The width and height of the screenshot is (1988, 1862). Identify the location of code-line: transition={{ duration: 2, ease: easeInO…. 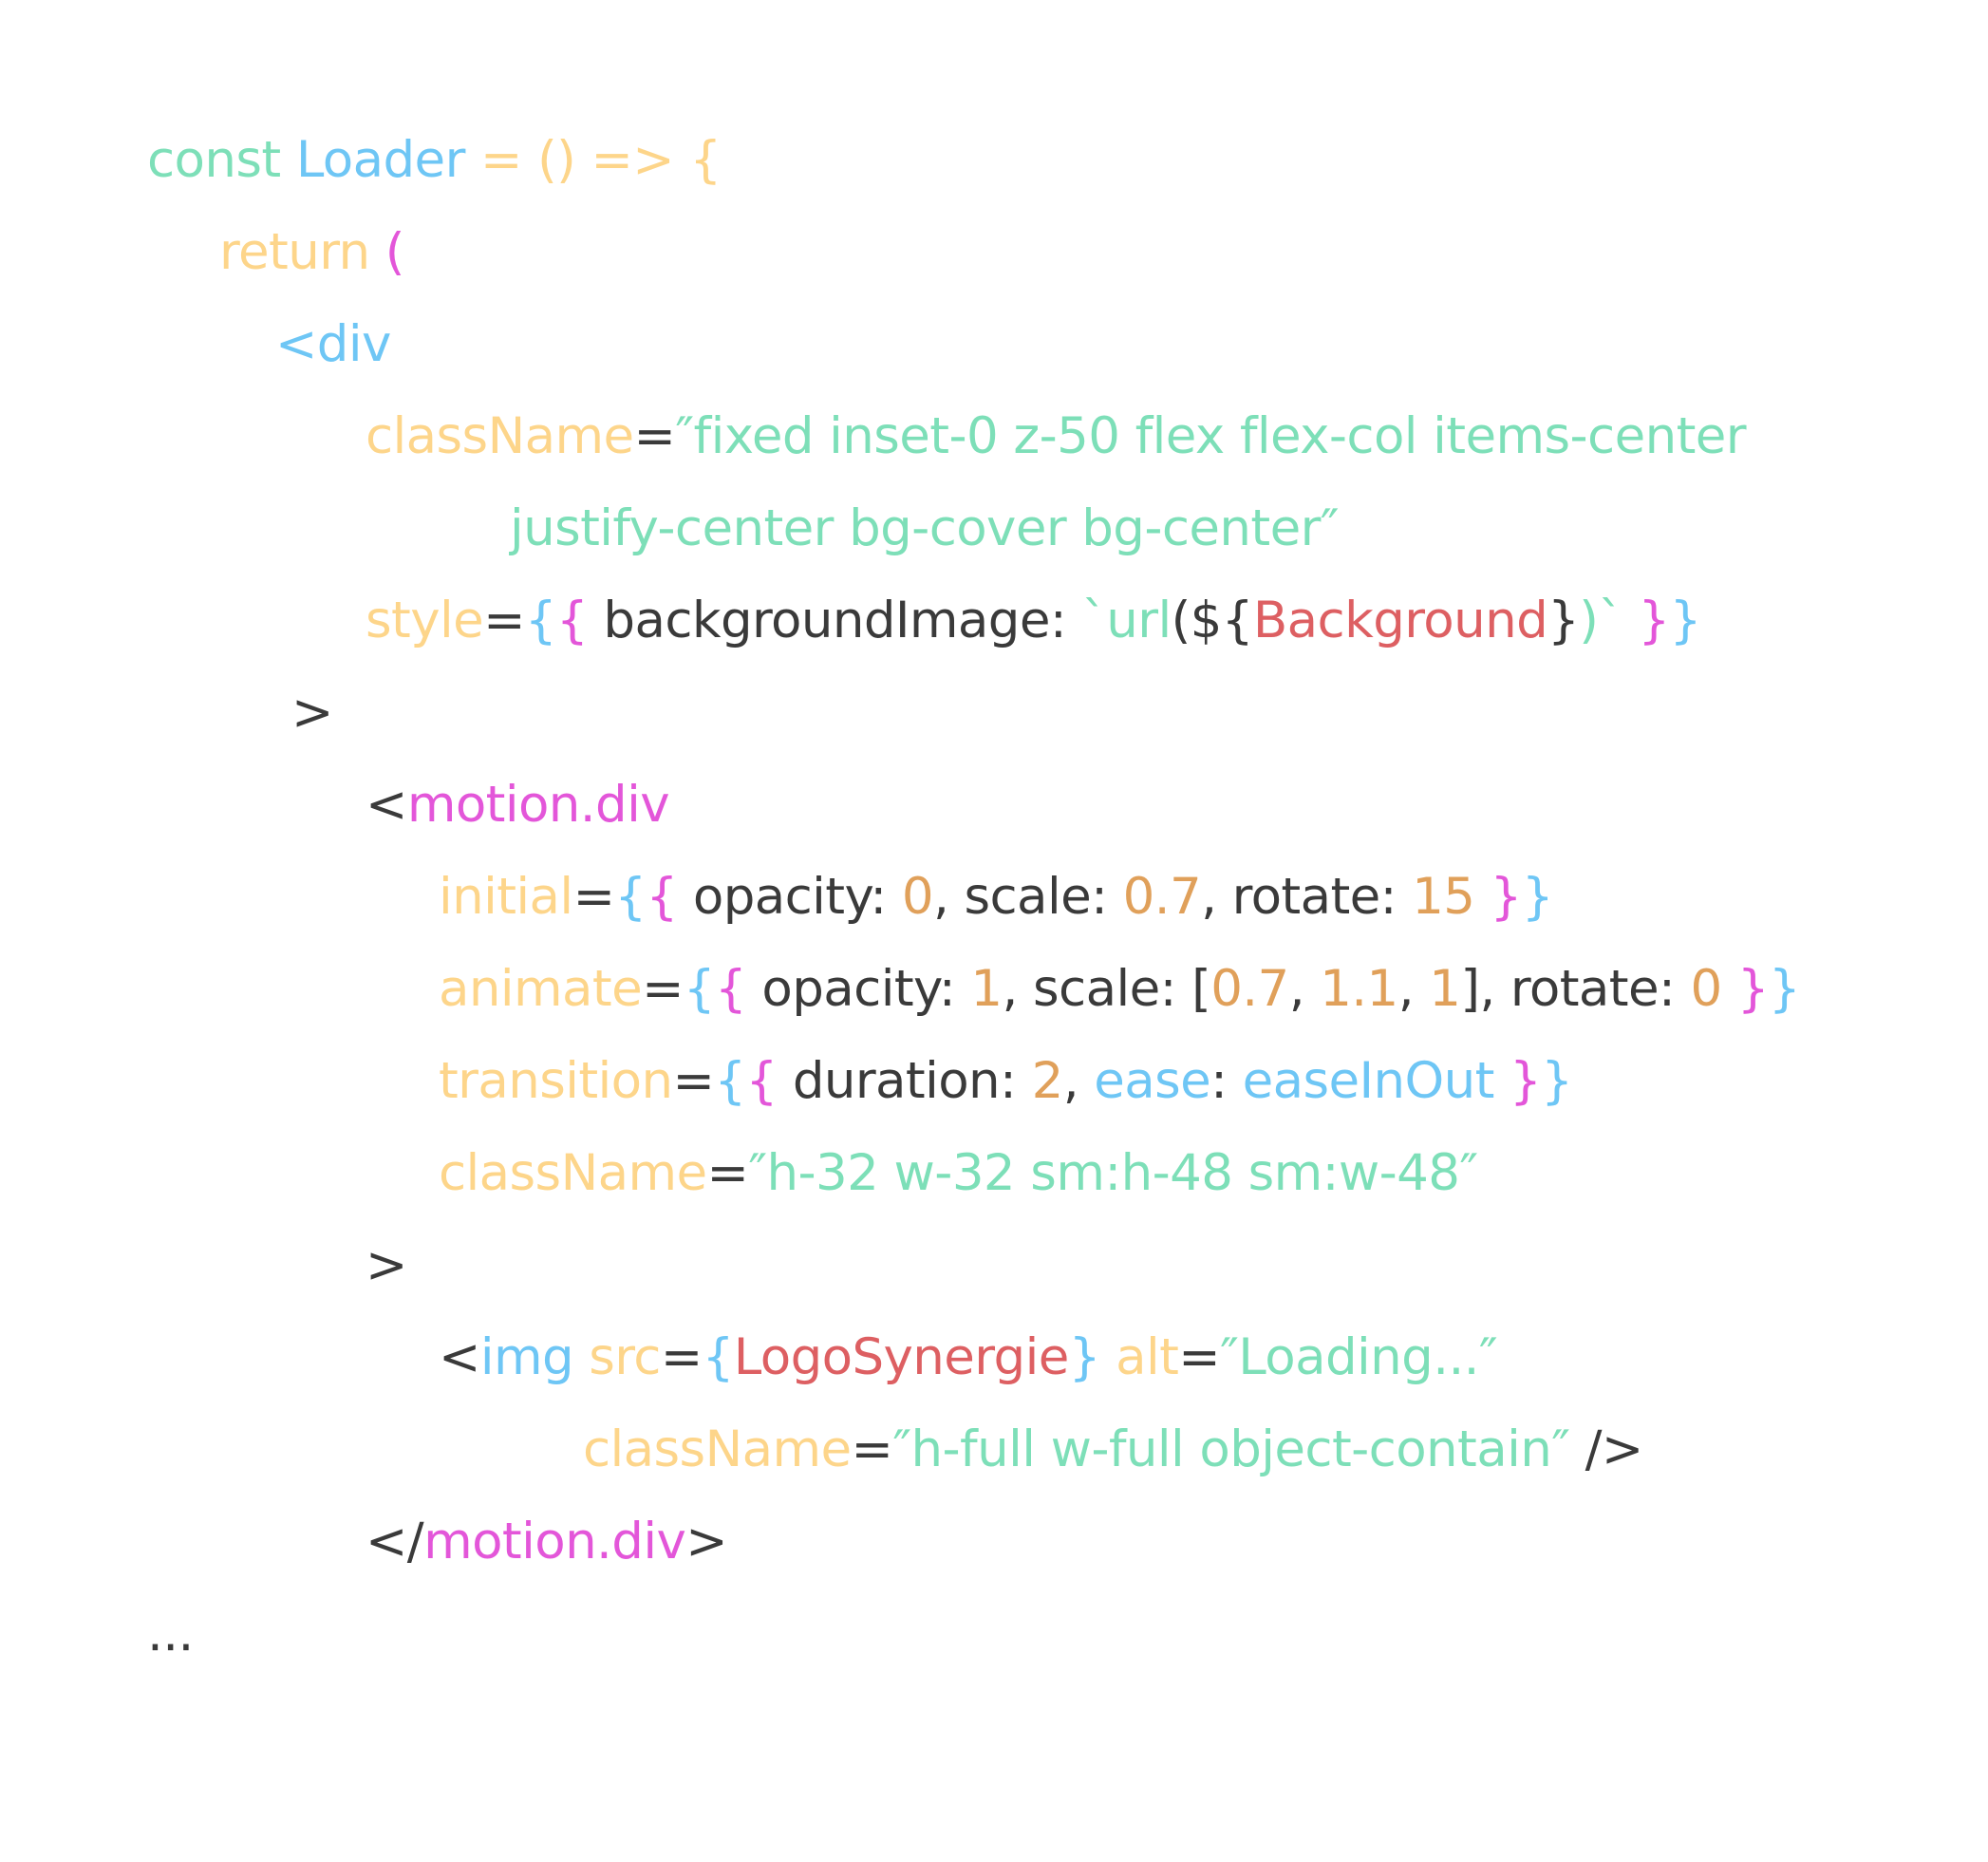
(1006, 1082).